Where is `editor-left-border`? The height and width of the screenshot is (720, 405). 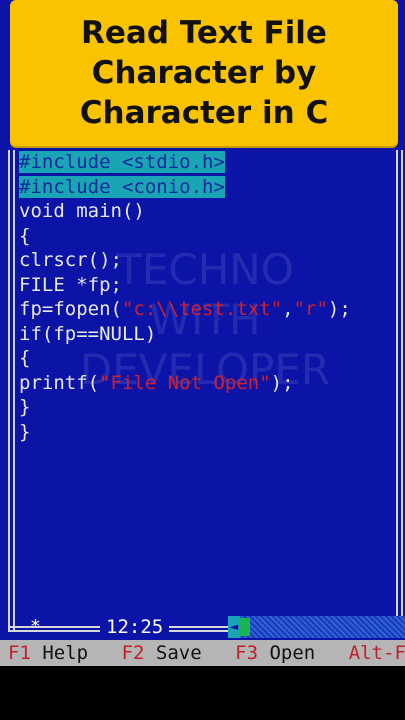 editor-left-border is located at coordinates (11, 390).